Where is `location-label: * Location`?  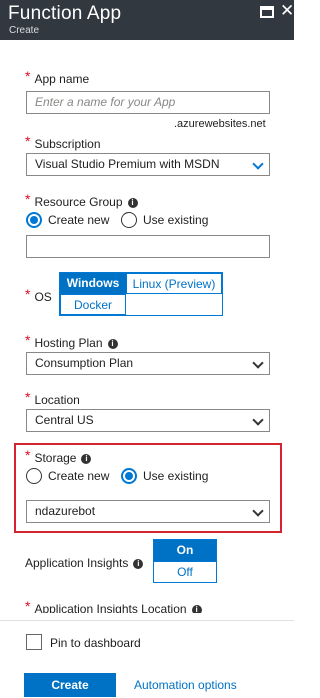
location-label: * Location is located at coordinates (52, 398).